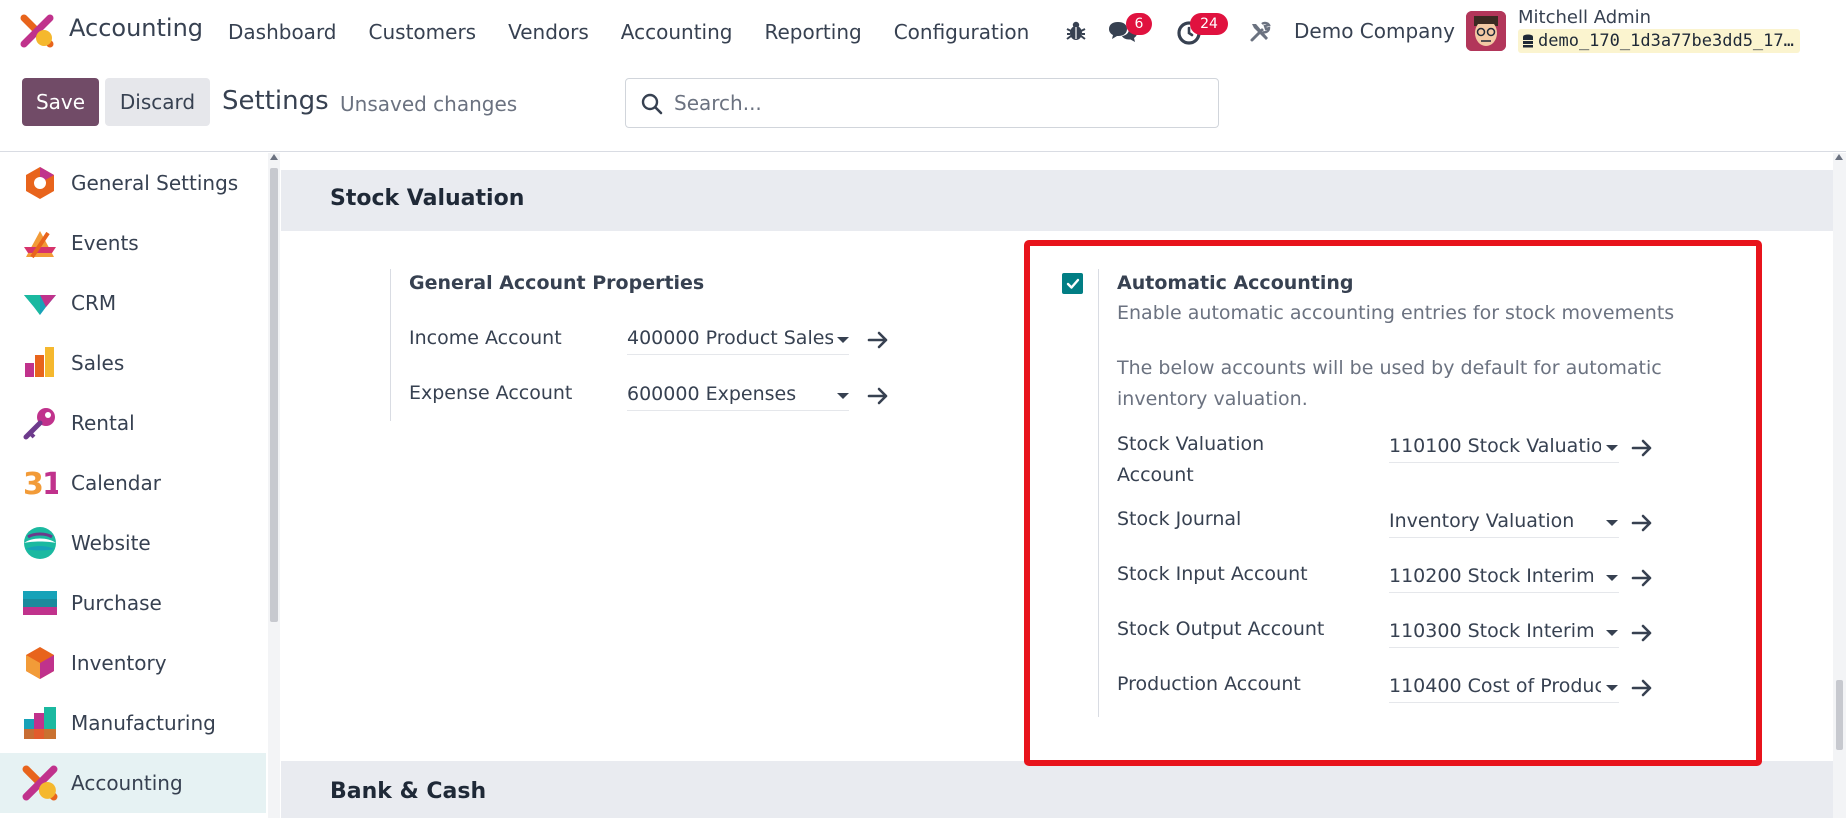 This screenshot has height=818, width=1846. Describe the element at coordinates (40, 245) in the screenshot. I see `events-icon` at that location.